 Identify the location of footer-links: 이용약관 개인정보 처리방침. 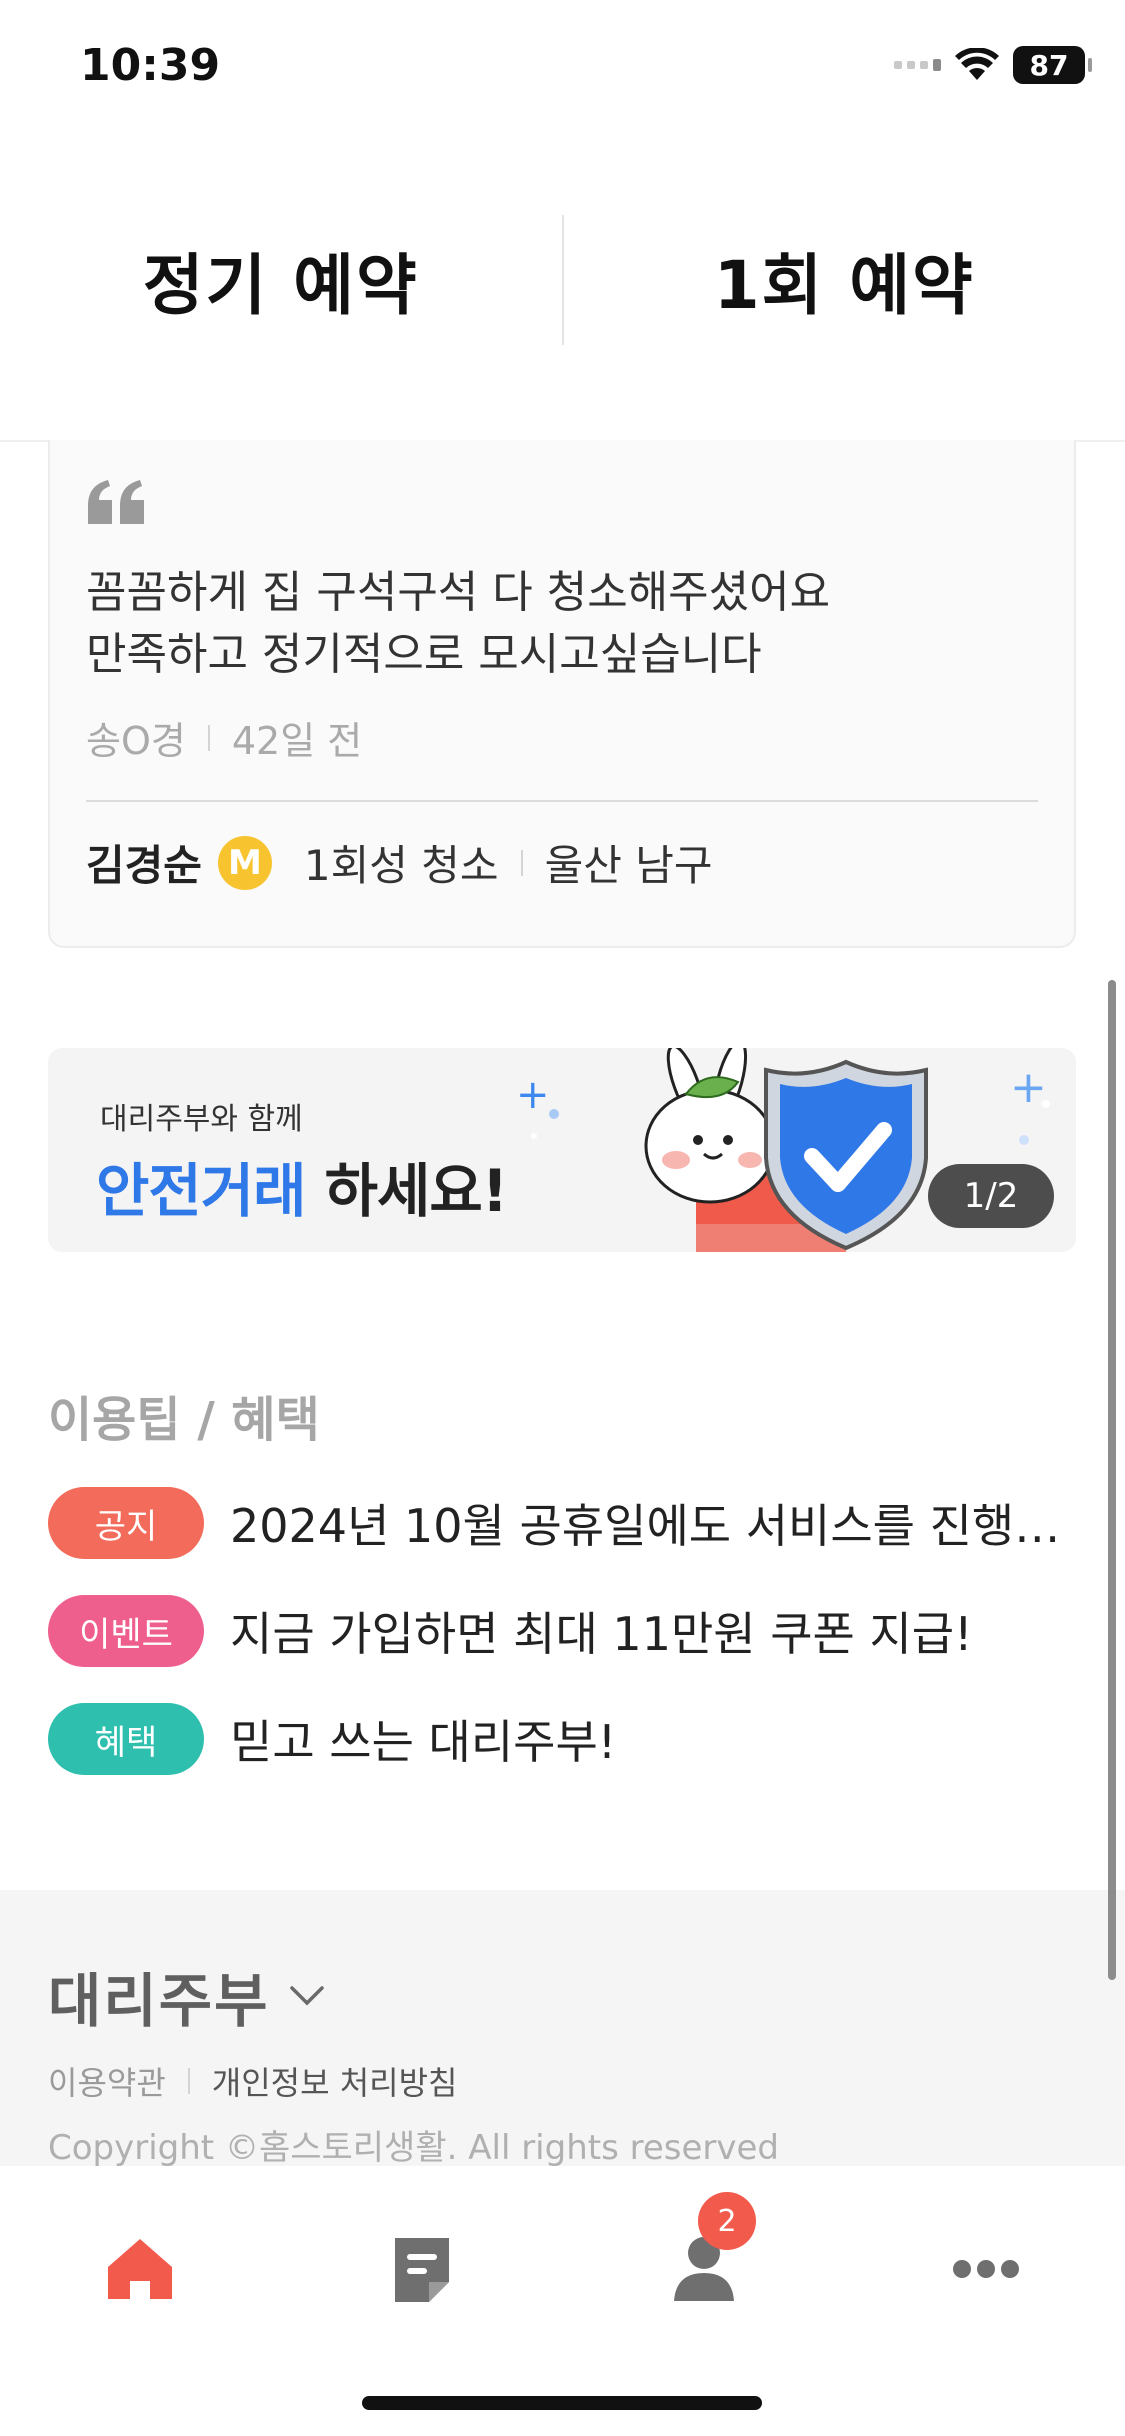
(252, 2081).